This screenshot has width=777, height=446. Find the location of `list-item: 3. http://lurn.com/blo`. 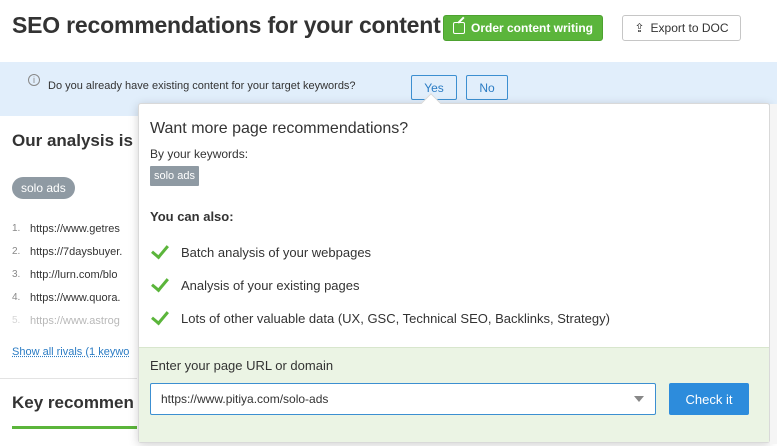

list-item: 3. http://lurn.com/blo is located at coordinates (67, 274).